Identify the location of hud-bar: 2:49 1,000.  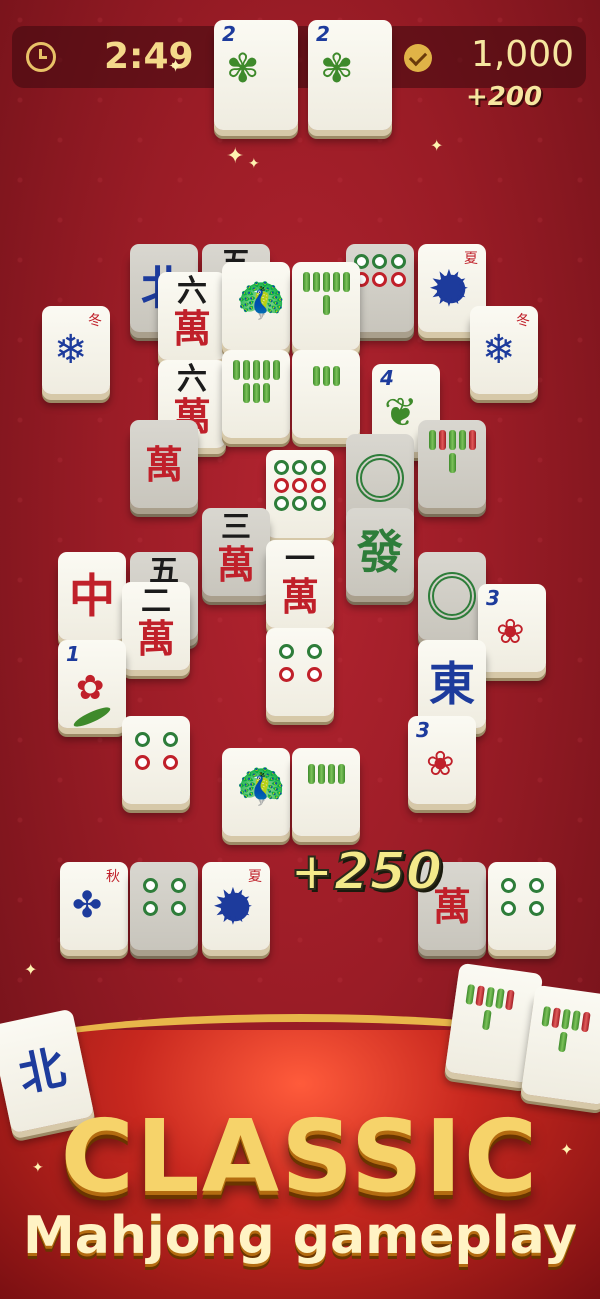
(299, 57).